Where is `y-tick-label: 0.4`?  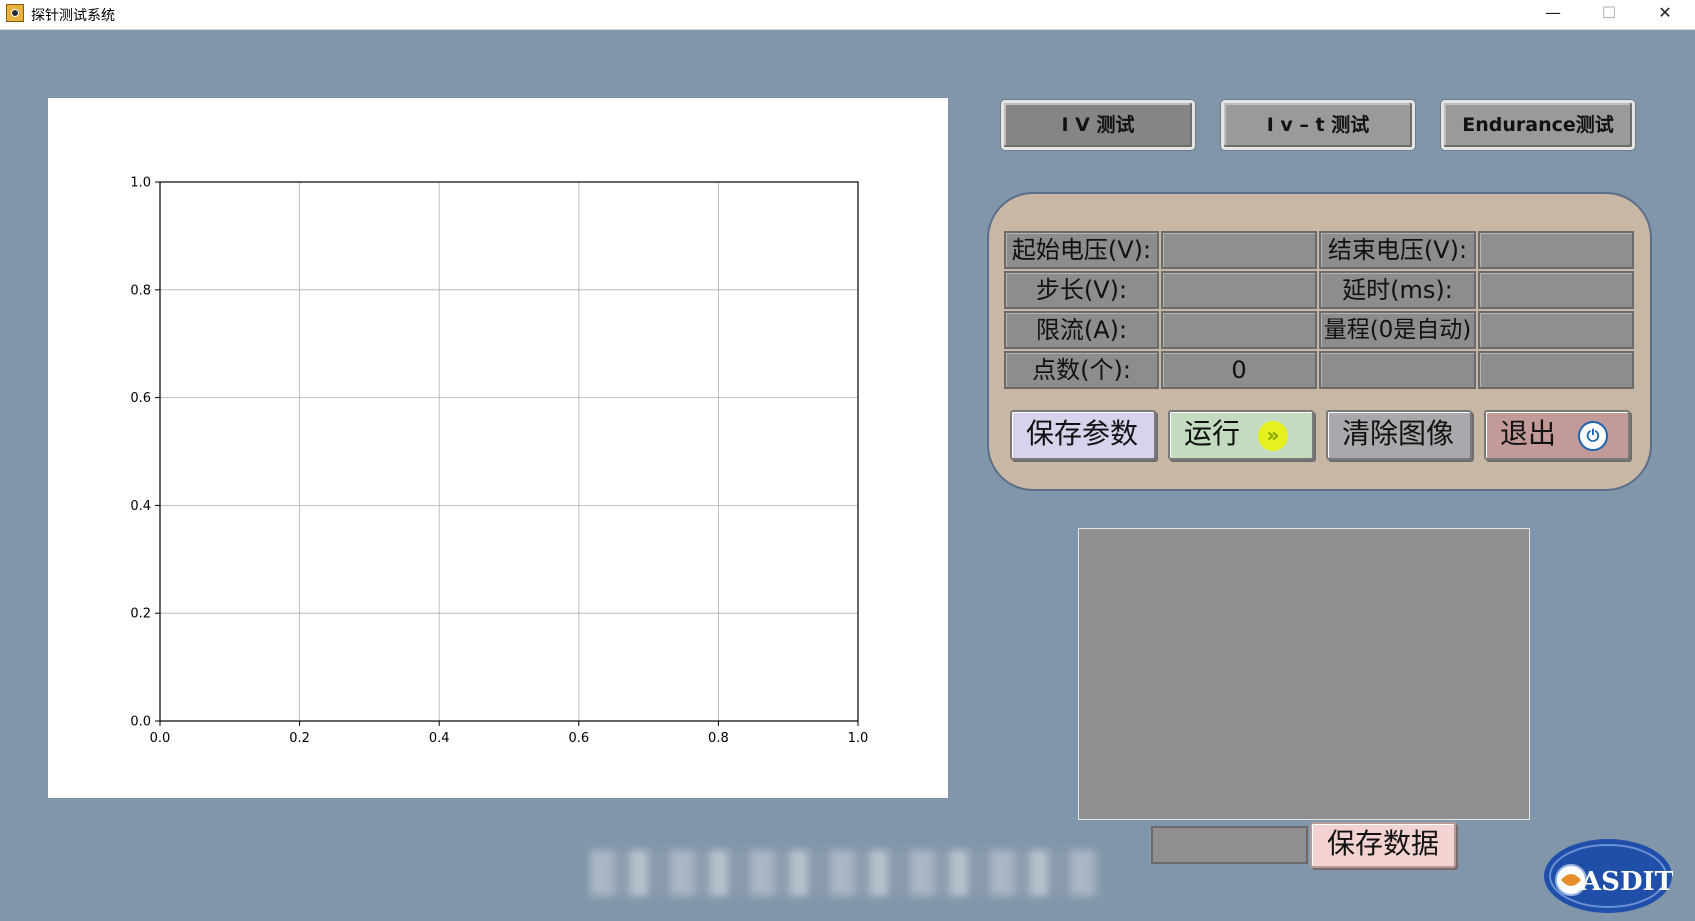
y-tick-label: 0.4 is located at coordinates (140, 506).